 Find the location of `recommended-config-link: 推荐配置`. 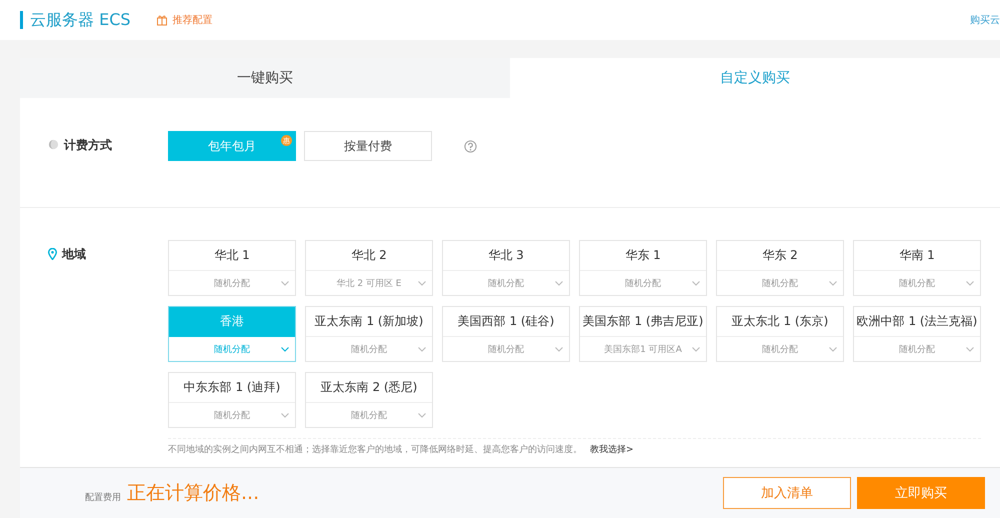

recommended-config-link: 推荐配置 is located at coordinates (192, 20).